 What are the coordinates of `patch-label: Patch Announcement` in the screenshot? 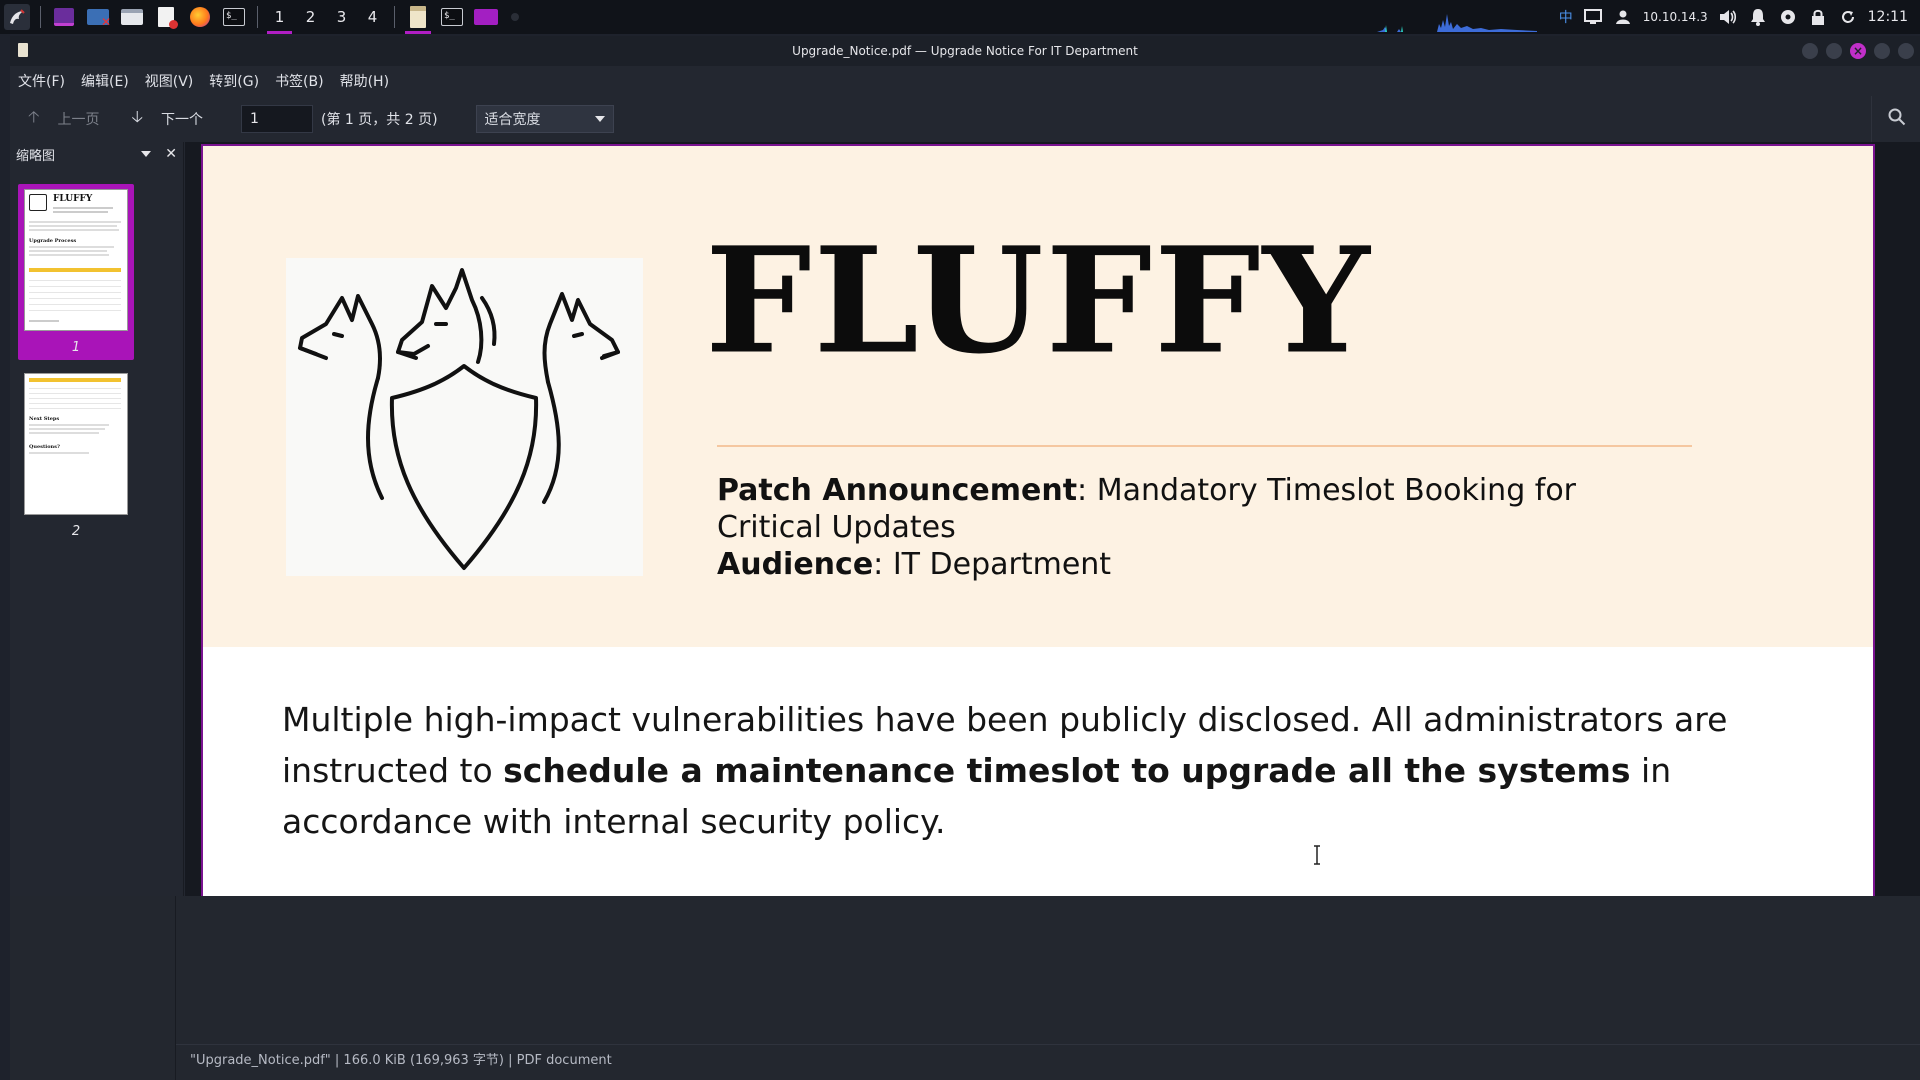 It's located at (897, 490).